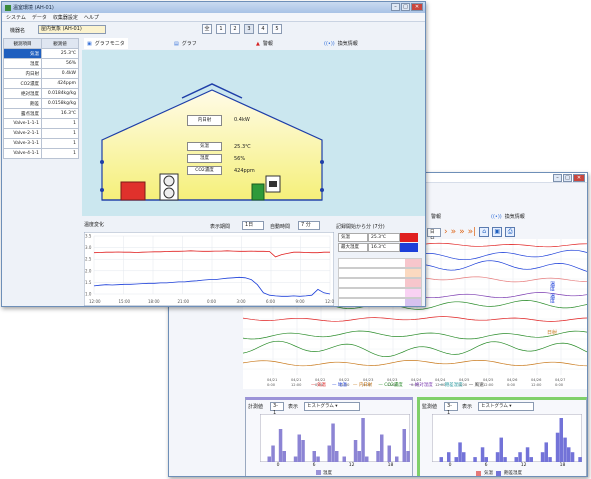  Describe the element at coordinates (88, 282) in the screenshot. I see `y-tick: 1.5` at that location.